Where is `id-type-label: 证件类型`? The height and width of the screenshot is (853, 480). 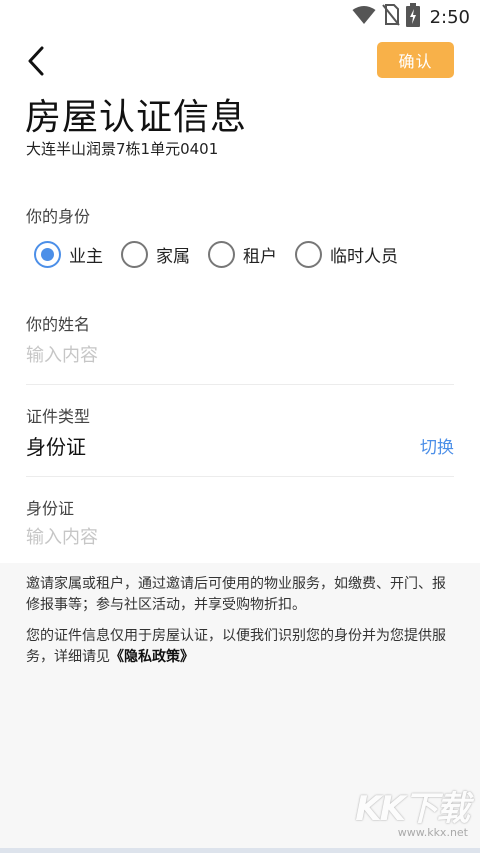 id-type-label: 证件类型 is located at coordinates (58, 416).